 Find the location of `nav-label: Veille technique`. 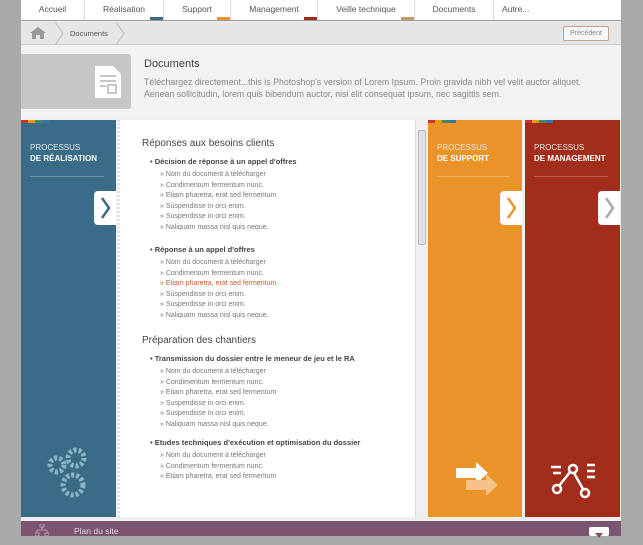

nav-label: Veille technique is located at coordinates (366, 9).